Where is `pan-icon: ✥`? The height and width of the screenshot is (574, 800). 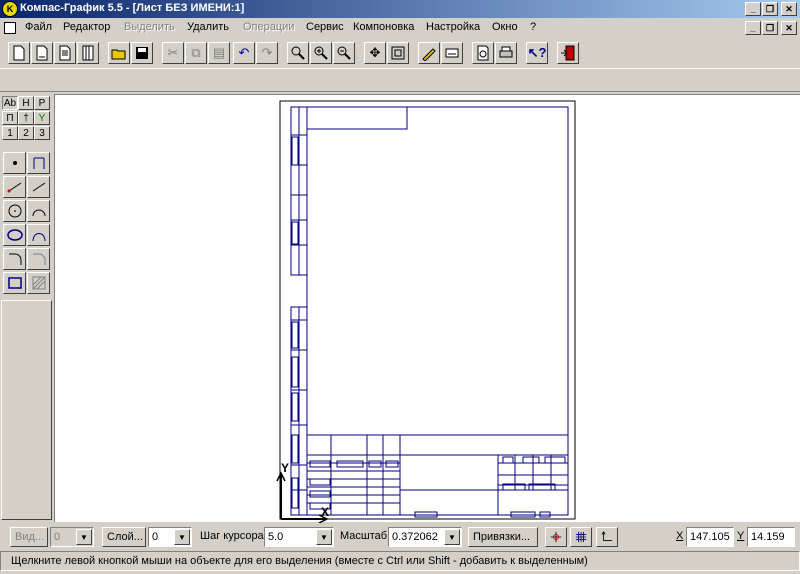
pan-icon: ✥ is located at coordinates (375, 53).